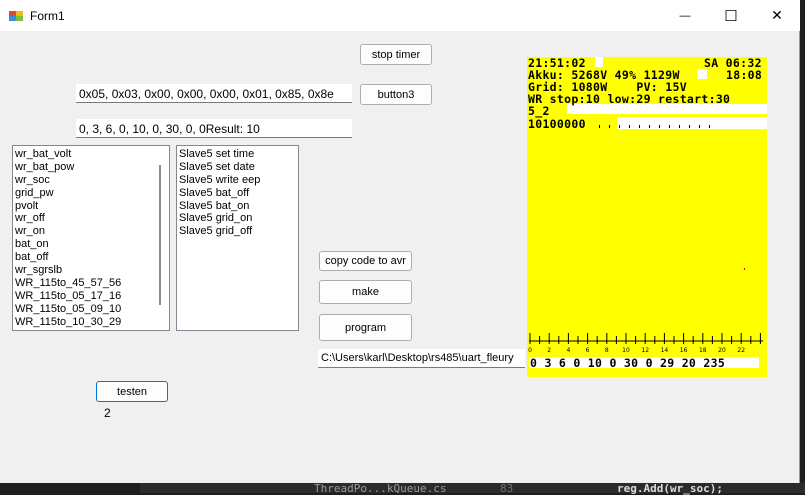 The image size is (805, 495). Describe the element at coordinates (396, 54) in the screenshot. I see `stop-timer-button: stop timer` at that location.